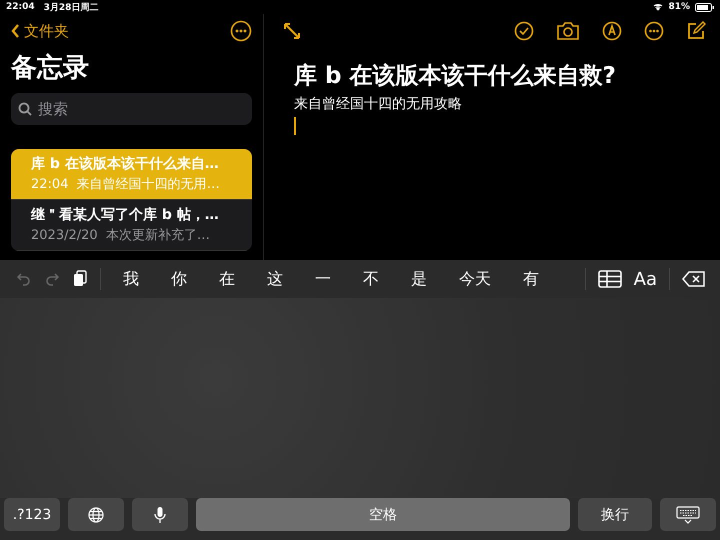 This screenshot has width=720, height=540. Describe the element at coordinates (531, 279) in the screenshot. I see `candidate-word: 有` at that location.